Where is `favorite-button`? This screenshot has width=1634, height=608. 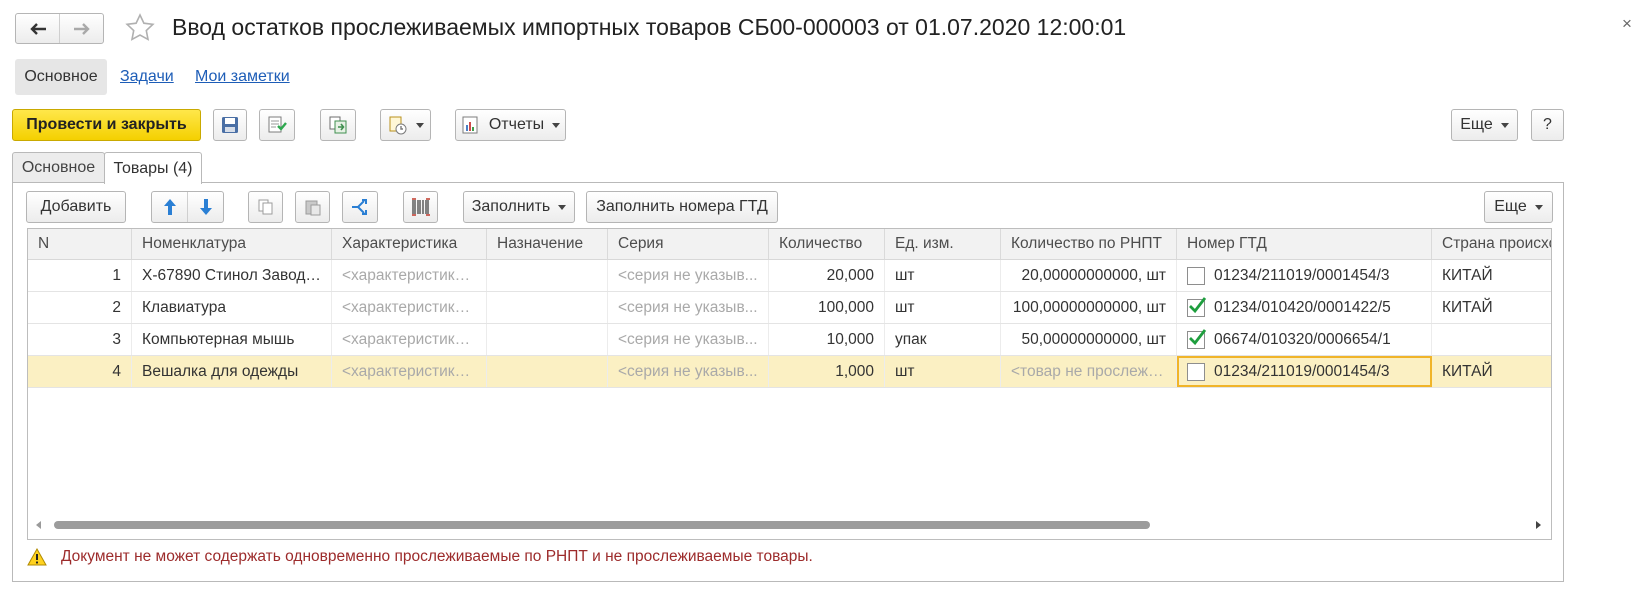 favorite-button is located at coordinates (140, 28).